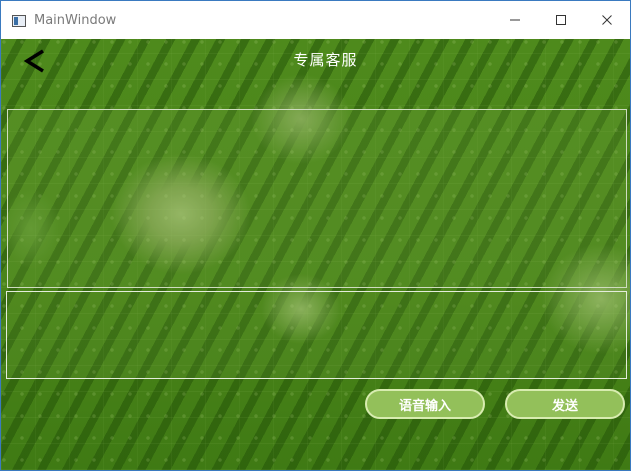 Image resolution: width=631 pixels, height=471 pixels. I want to click on maximize-button, so click(561, 20).